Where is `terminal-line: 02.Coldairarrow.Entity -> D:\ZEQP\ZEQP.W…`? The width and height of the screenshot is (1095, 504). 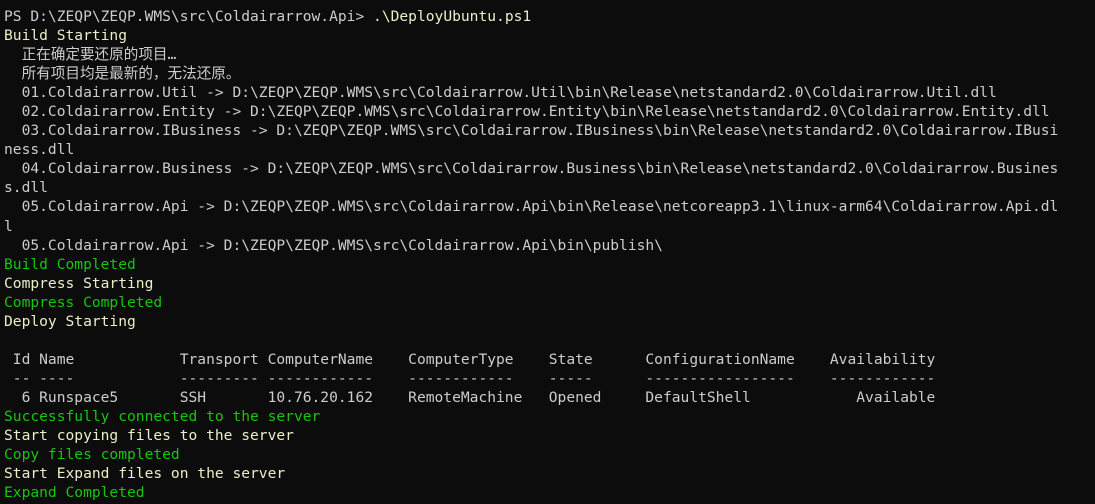 terminal-line: 02.Coldairarrow.Entity -> D:\ZEQP\ZEQP.W… is located at coordinates (527, 112).